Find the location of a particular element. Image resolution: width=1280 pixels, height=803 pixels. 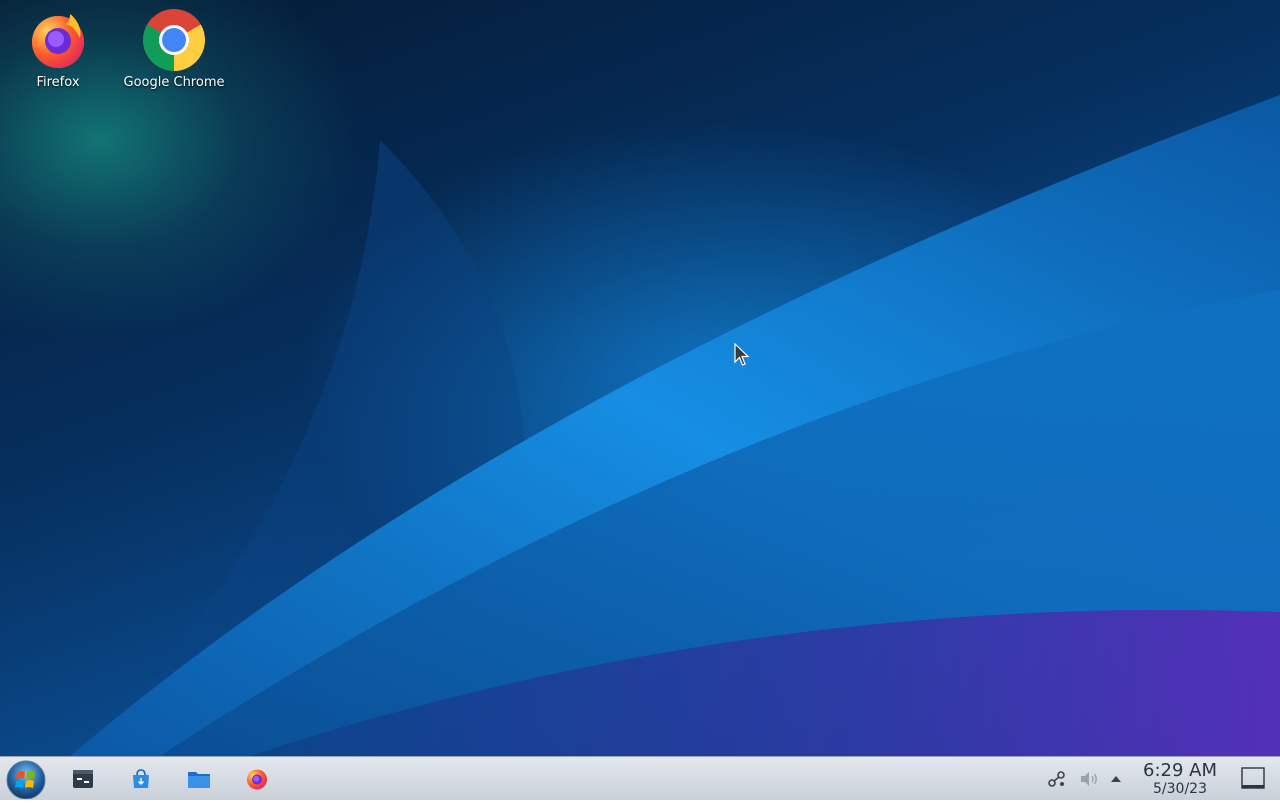

chrome-icon is located at coordinates (174, 40).